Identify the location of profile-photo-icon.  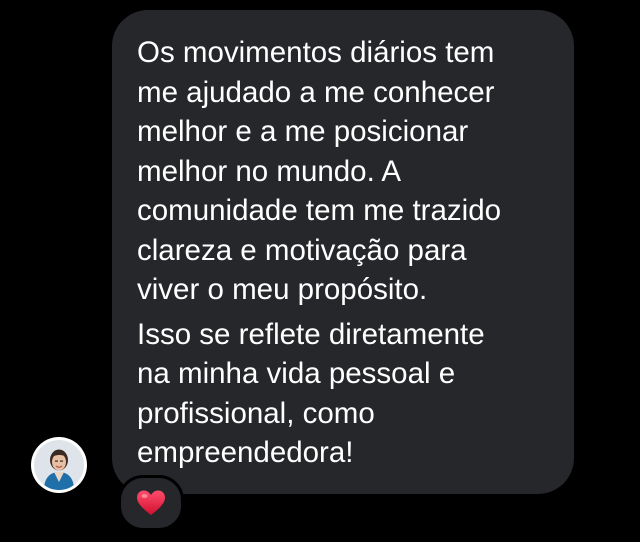
(59, 465).